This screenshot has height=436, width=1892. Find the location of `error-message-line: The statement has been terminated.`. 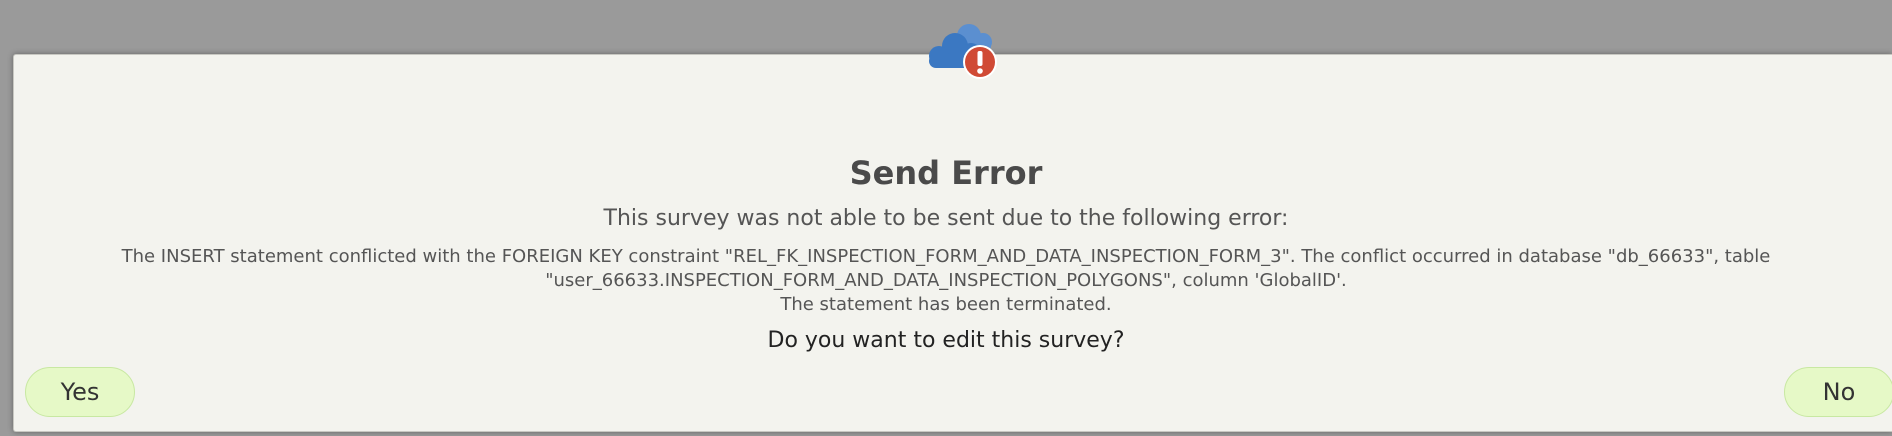

error-message-line: The statement has been terminated. is located at coordinates (946, 304).